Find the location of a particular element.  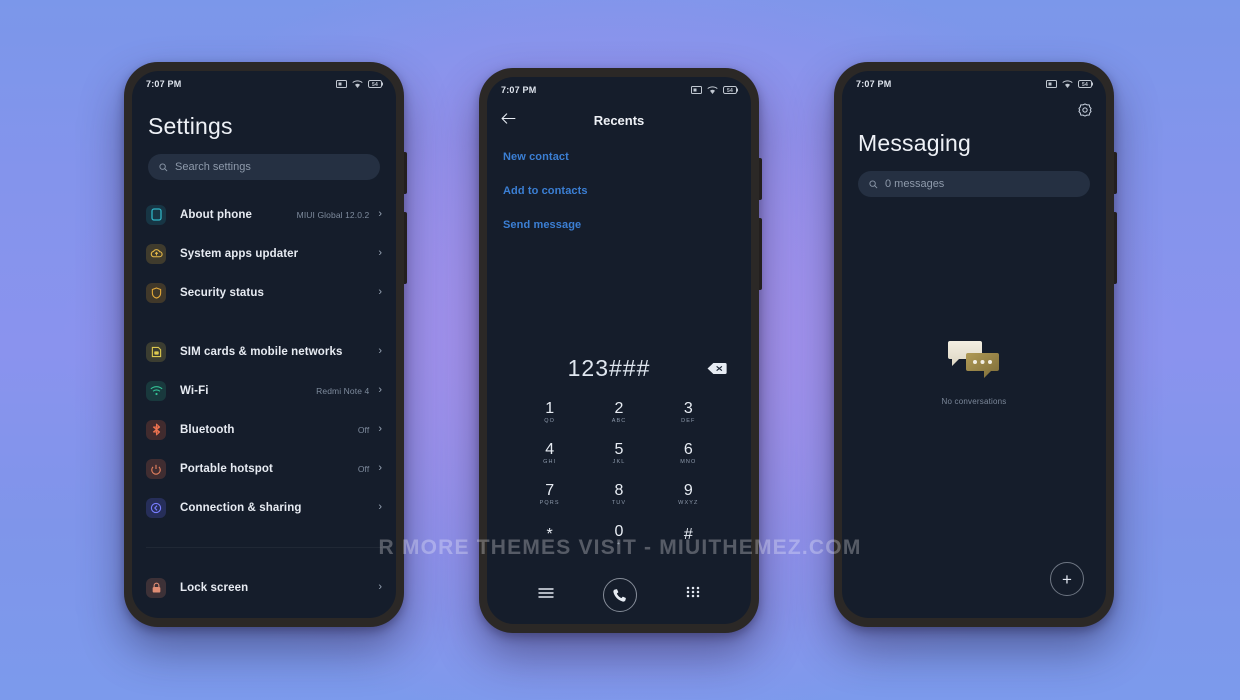

key-number: 1 is located at coordinates (550, 408).